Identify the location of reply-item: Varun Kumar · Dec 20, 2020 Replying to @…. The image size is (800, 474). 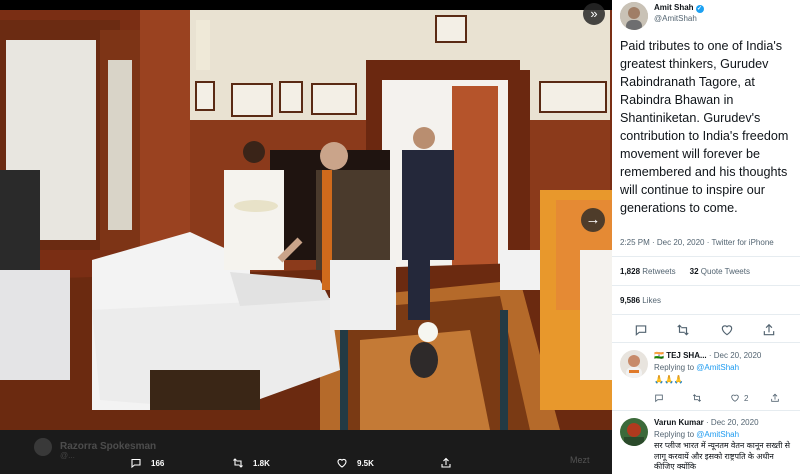
(706, 445).